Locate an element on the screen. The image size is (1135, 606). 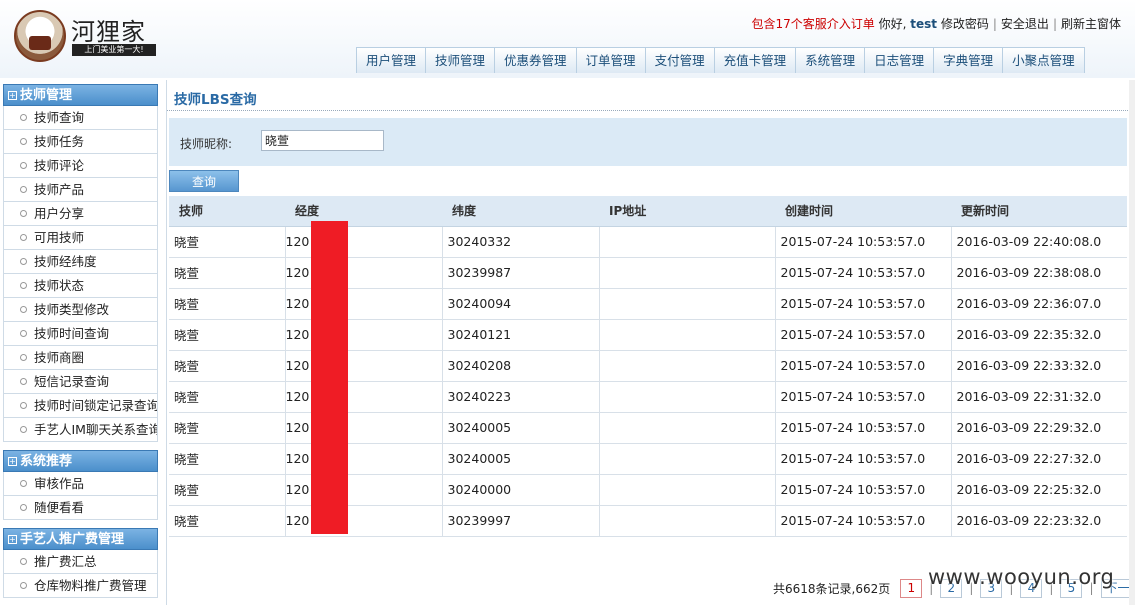
query-button: 查询 is located at coordinates (204, 181).